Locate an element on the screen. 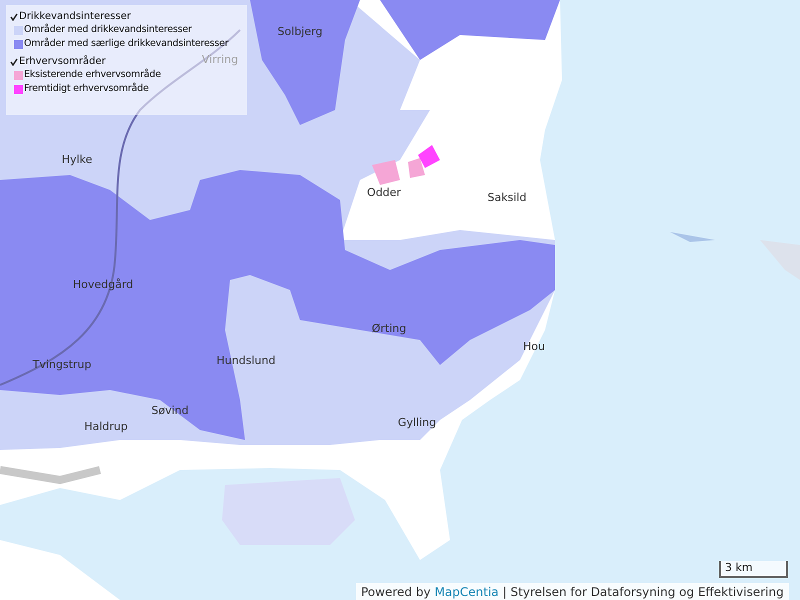  place-label: Haldrup is located at coordinates (106, 426).